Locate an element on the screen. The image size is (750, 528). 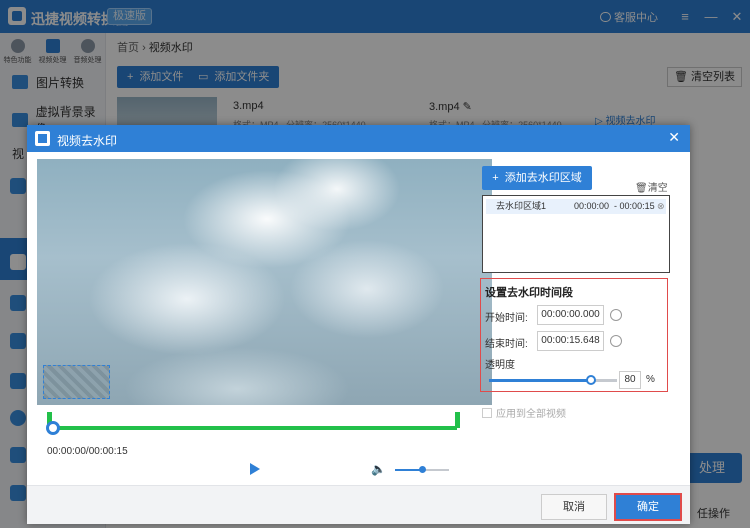
cancel-button: 取消 is located at coordinates (574, 507).